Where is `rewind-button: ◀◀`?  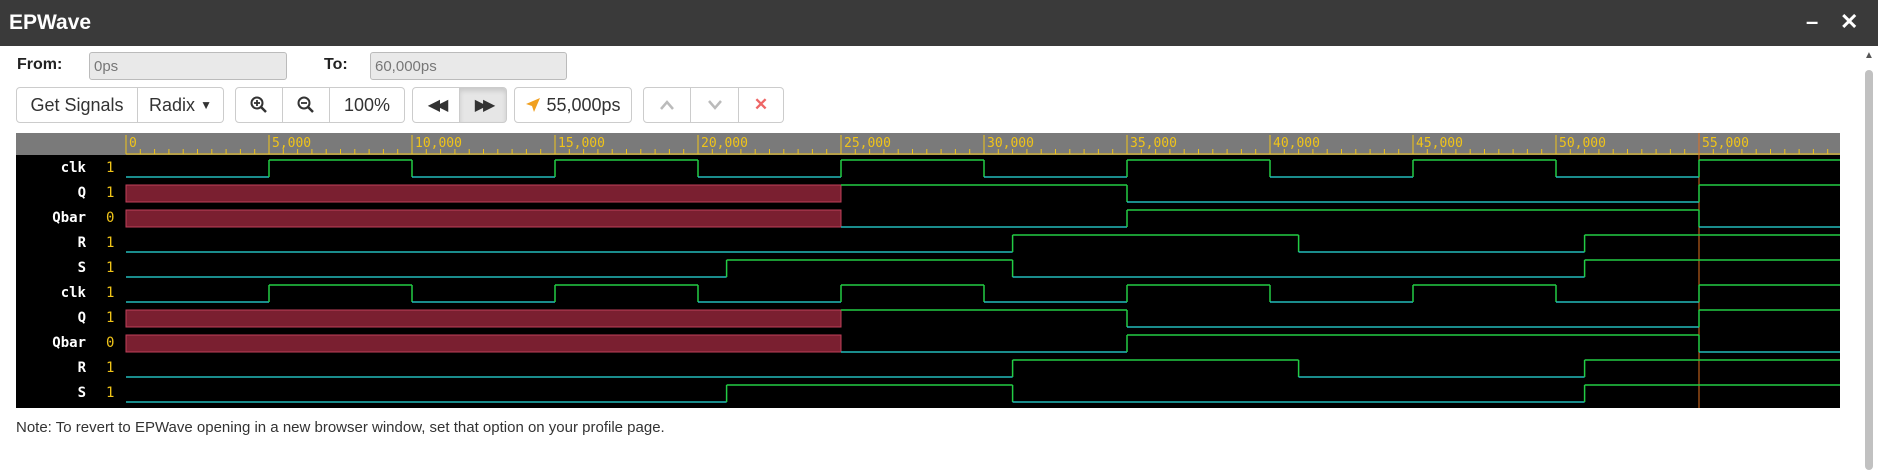
rewind-button: ◀◀ is located at coordinates (436, 105).